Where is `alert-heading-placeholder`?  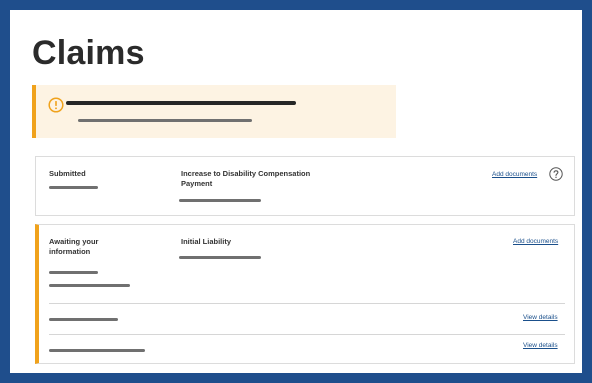 alert-heading-placeholder is located at coordinates (181, 103).